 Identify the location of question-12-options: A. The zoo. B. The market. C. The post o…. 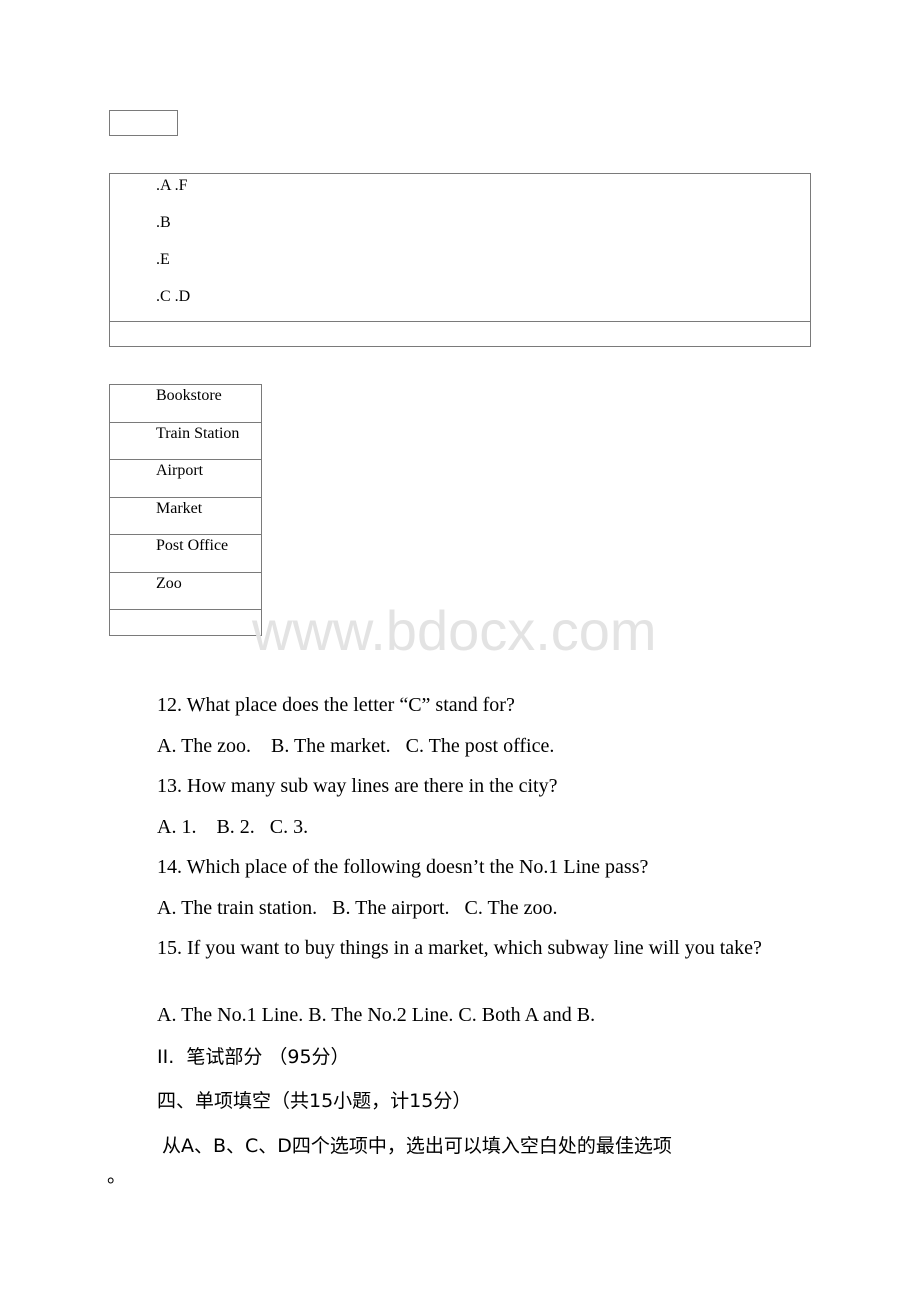
(356, 746).